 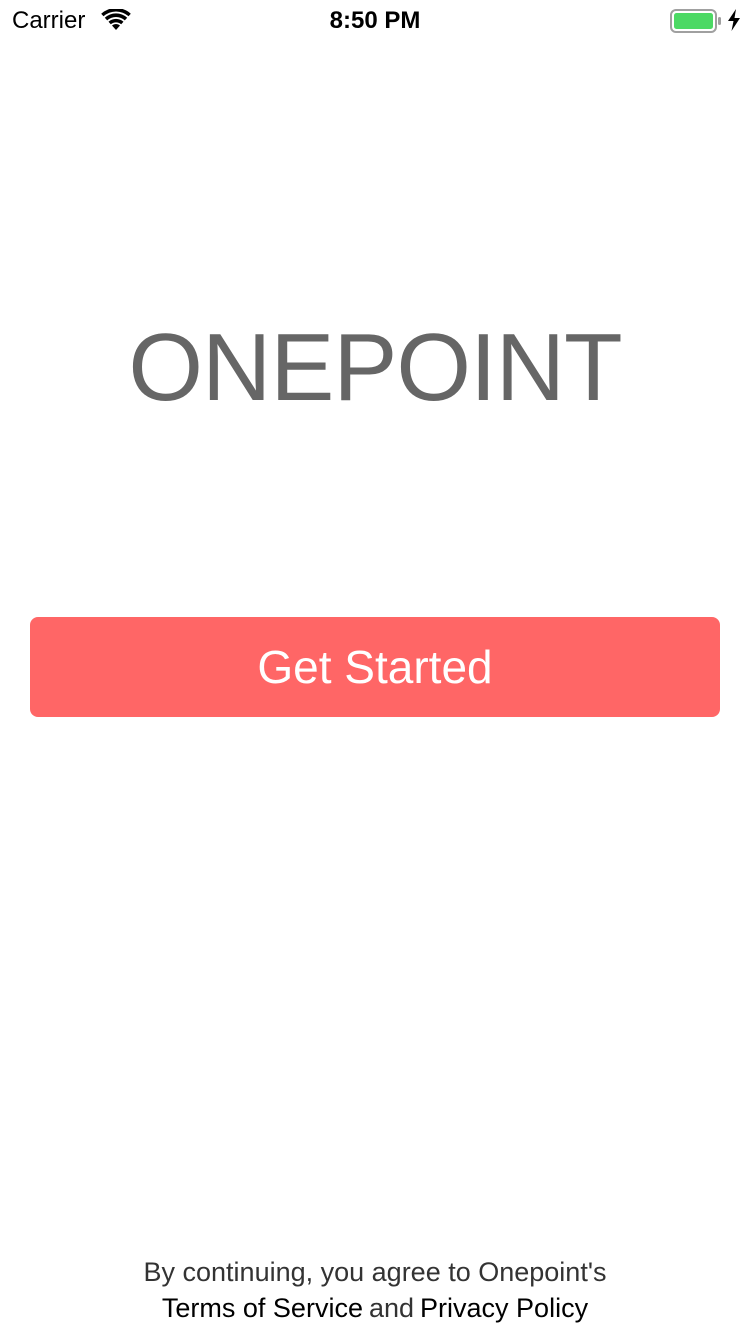 What do you see at coordinates (375, 667) in the screenshot?
I see `get-started-button: Get Started` at bounding box center [375, 667].